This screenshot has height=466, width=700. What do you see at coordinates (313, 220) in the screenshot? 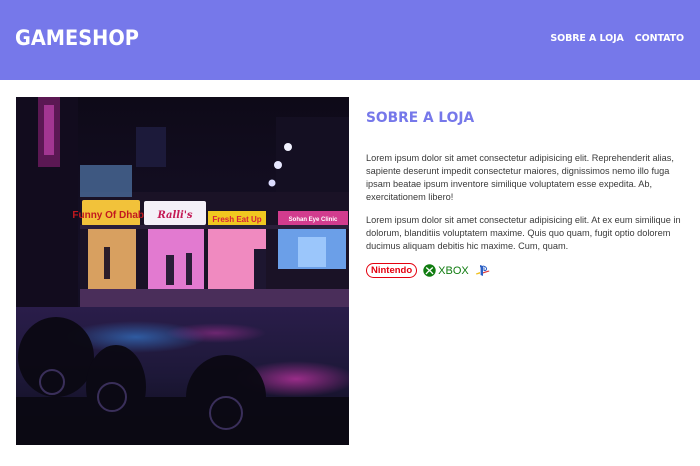
I see `sign-clinic: Sohan Eye Clinic` at bounding box center [313, 220].